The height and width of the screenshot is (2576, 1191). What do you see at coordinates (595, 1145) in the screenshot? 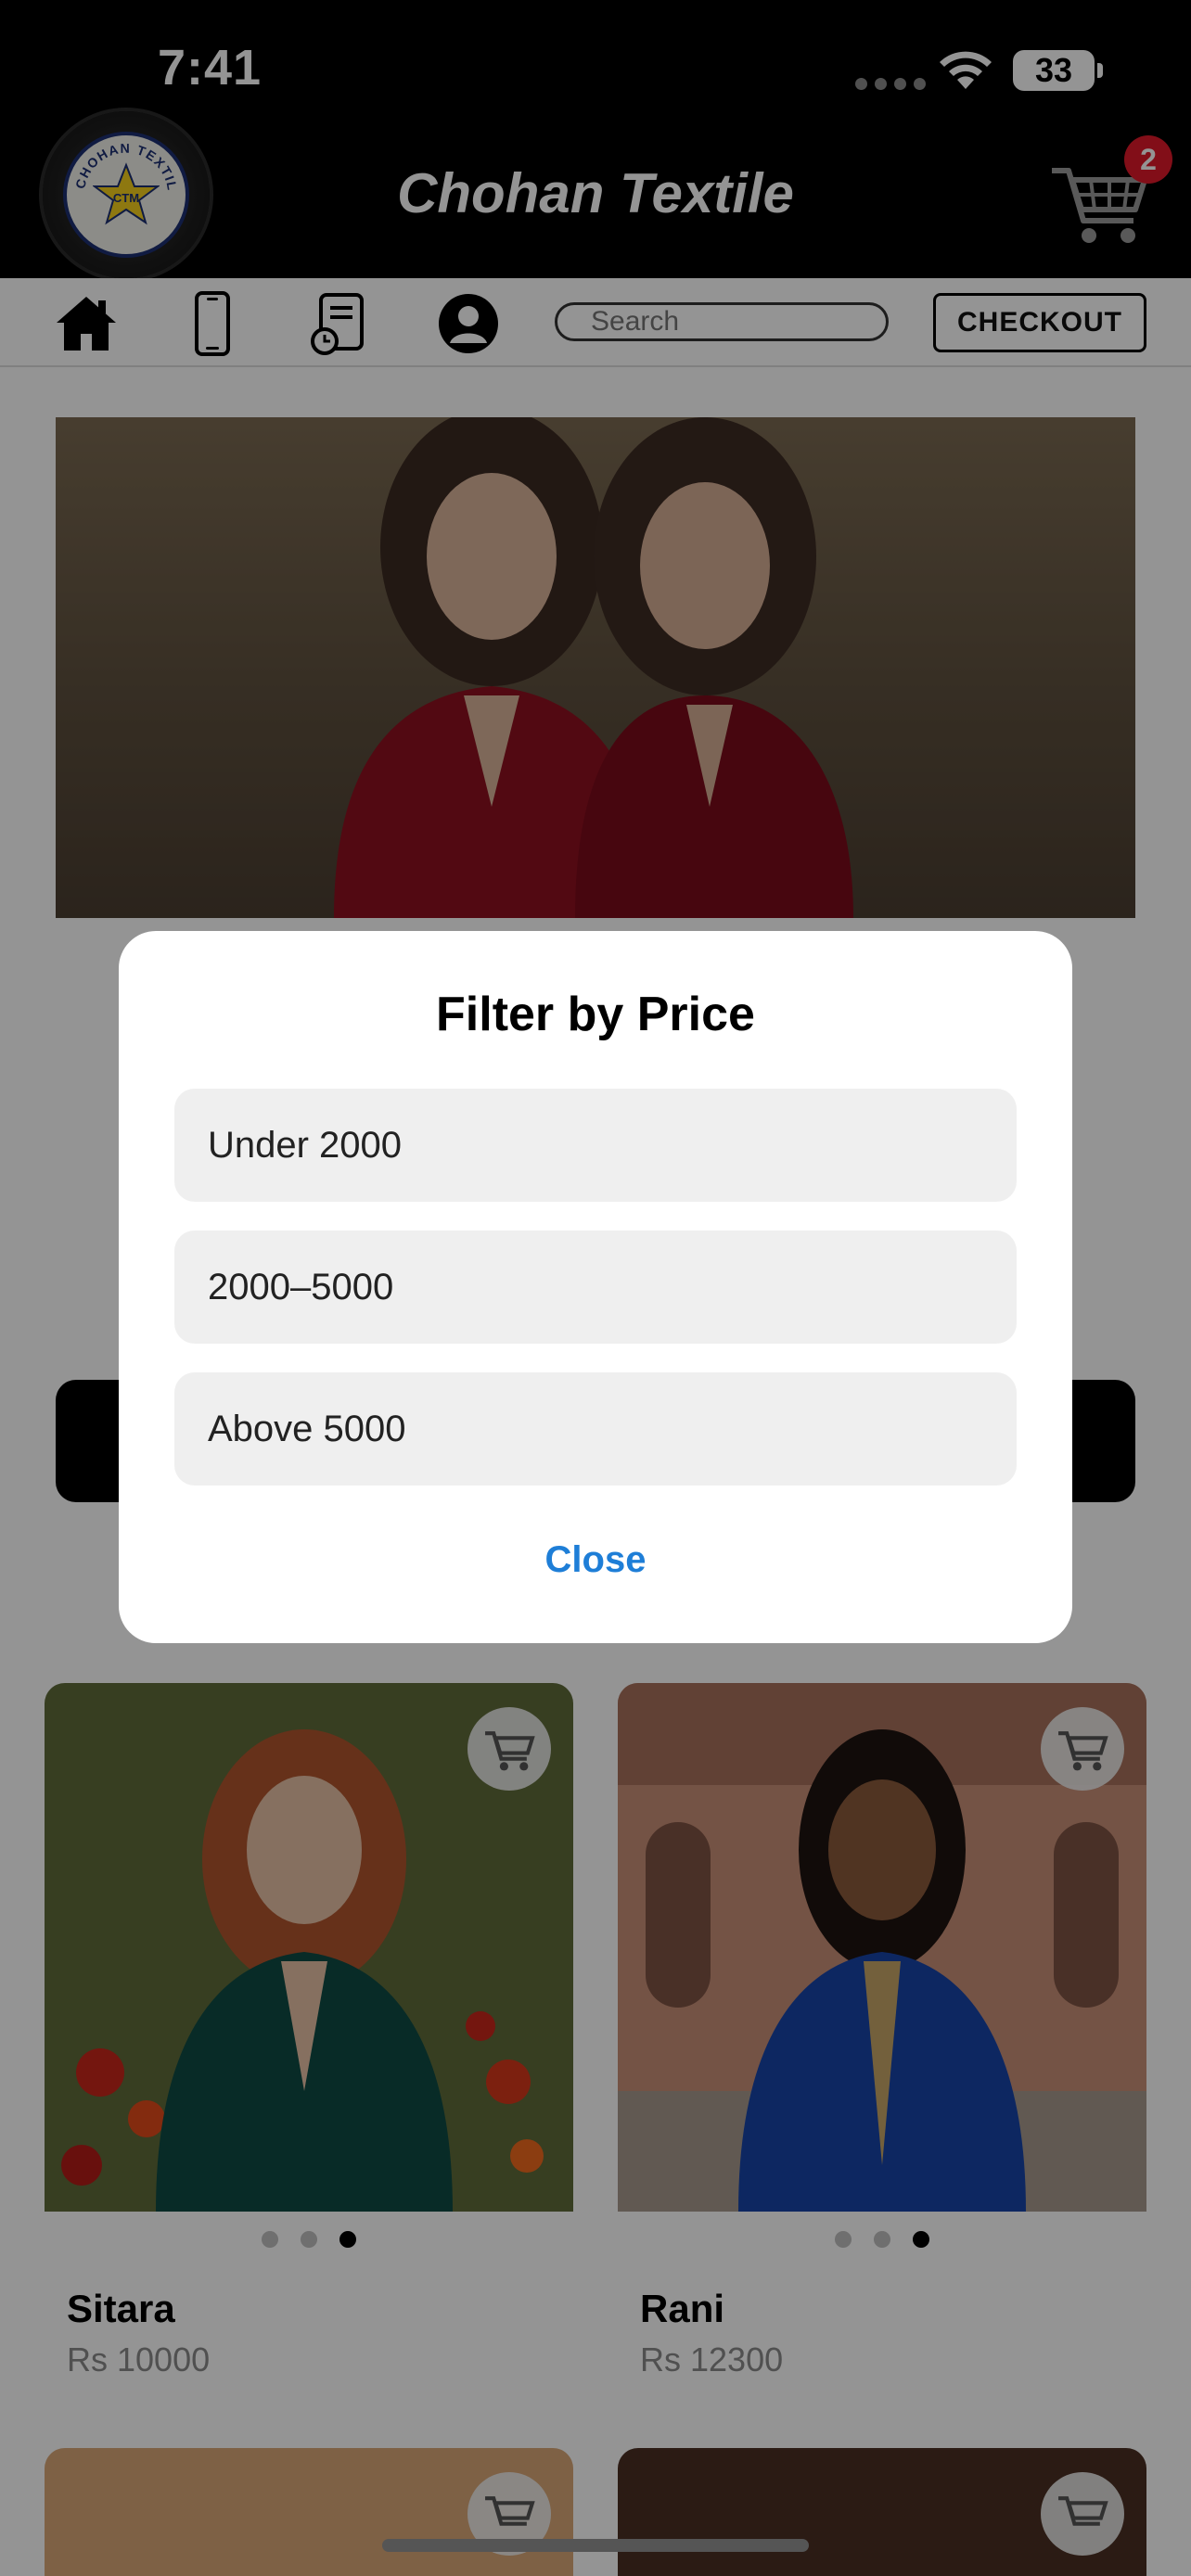
I see `price-option-under-2000: Under 2000` at bounding box center [595, 1145].